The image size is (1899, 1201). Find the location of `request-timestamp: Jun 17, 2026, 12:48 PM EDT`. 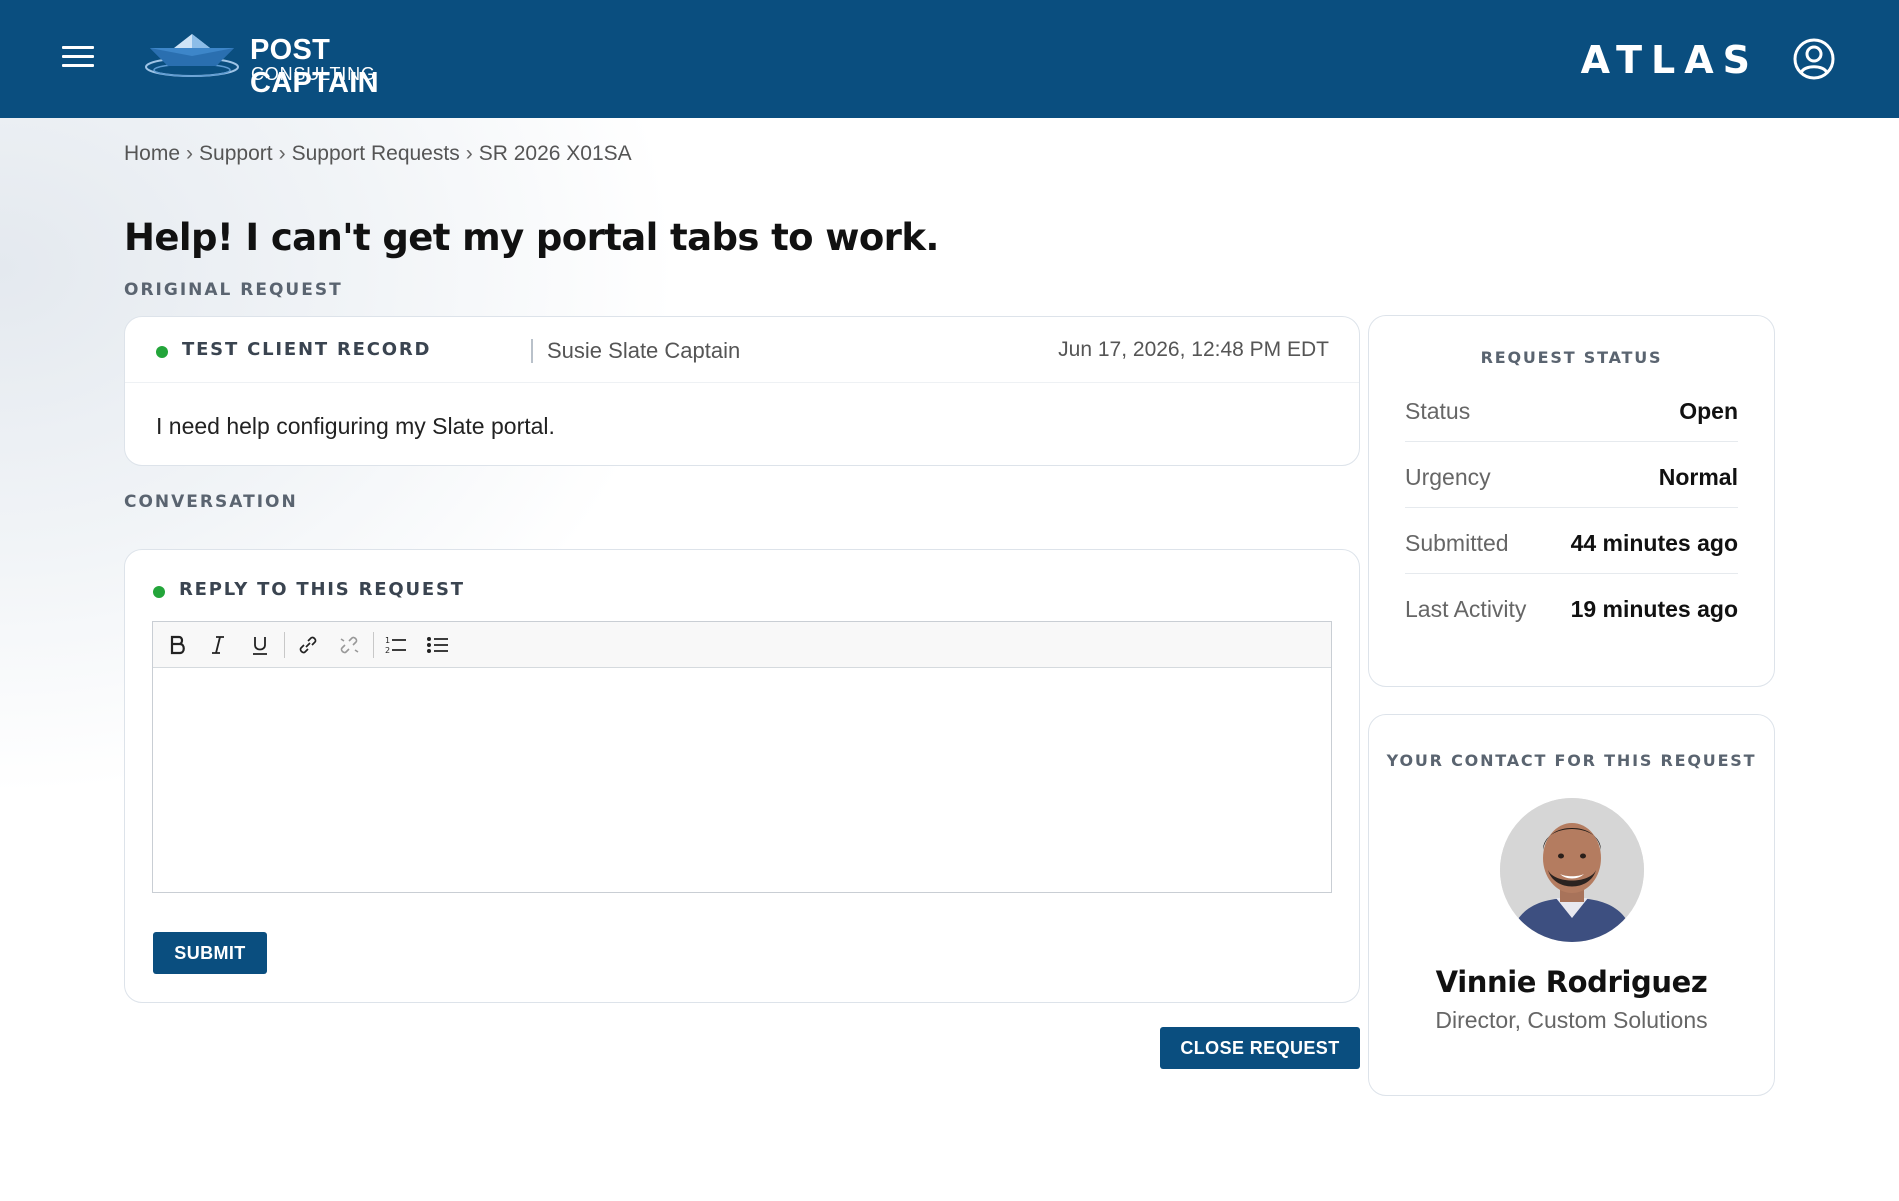

request-timestamp: Jun 17, 2026, 12:48 PM EDT is located at coordinates (1193, 349).